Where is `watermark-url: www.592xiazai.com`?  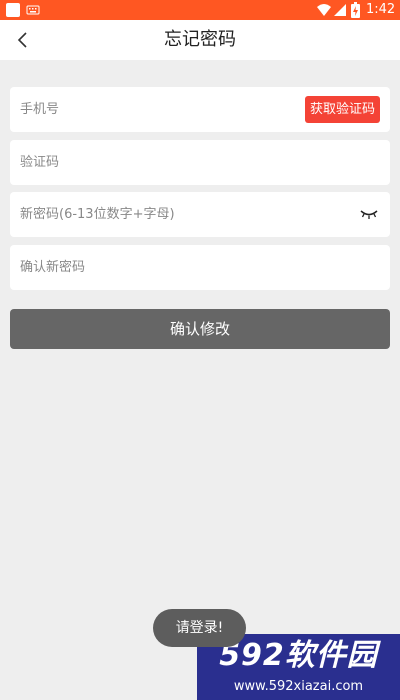 watermark-url: www.592xiazai.com is located at coordinates (298, 686).